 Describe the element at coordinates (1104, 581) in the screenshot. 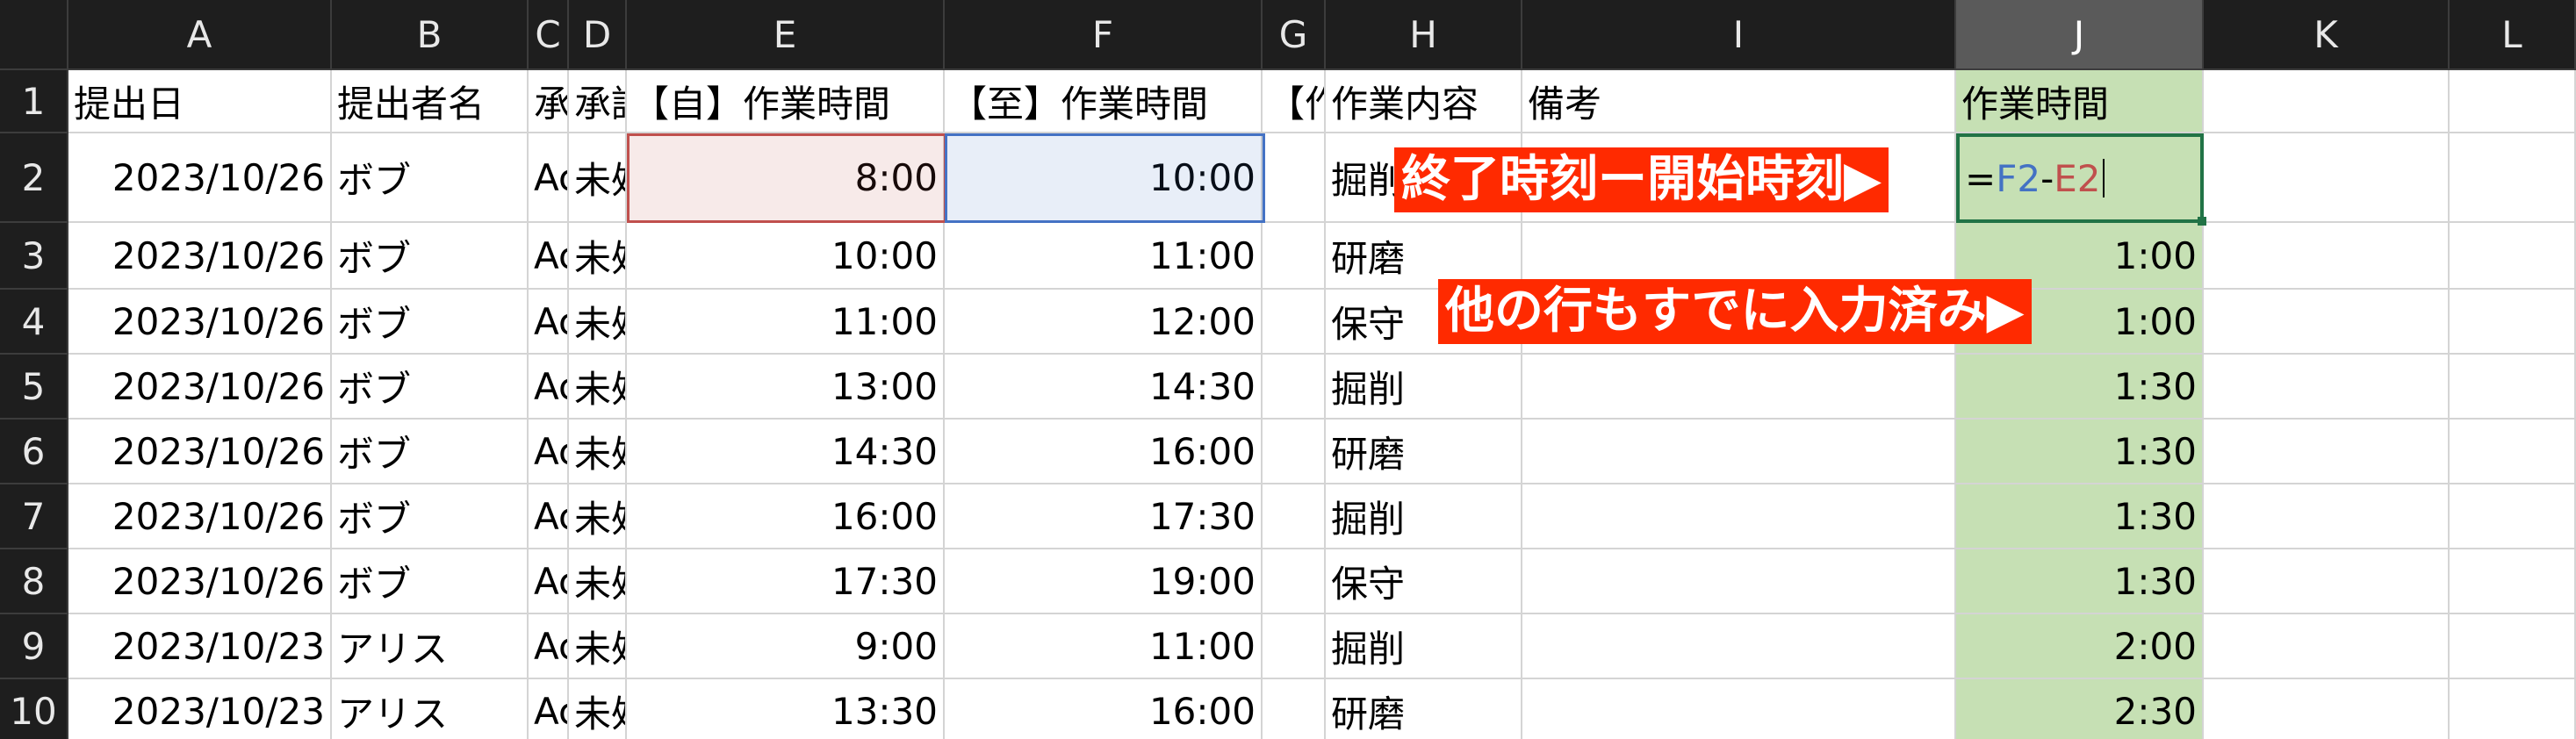

I see `cell-f8: 19:00` at that location.